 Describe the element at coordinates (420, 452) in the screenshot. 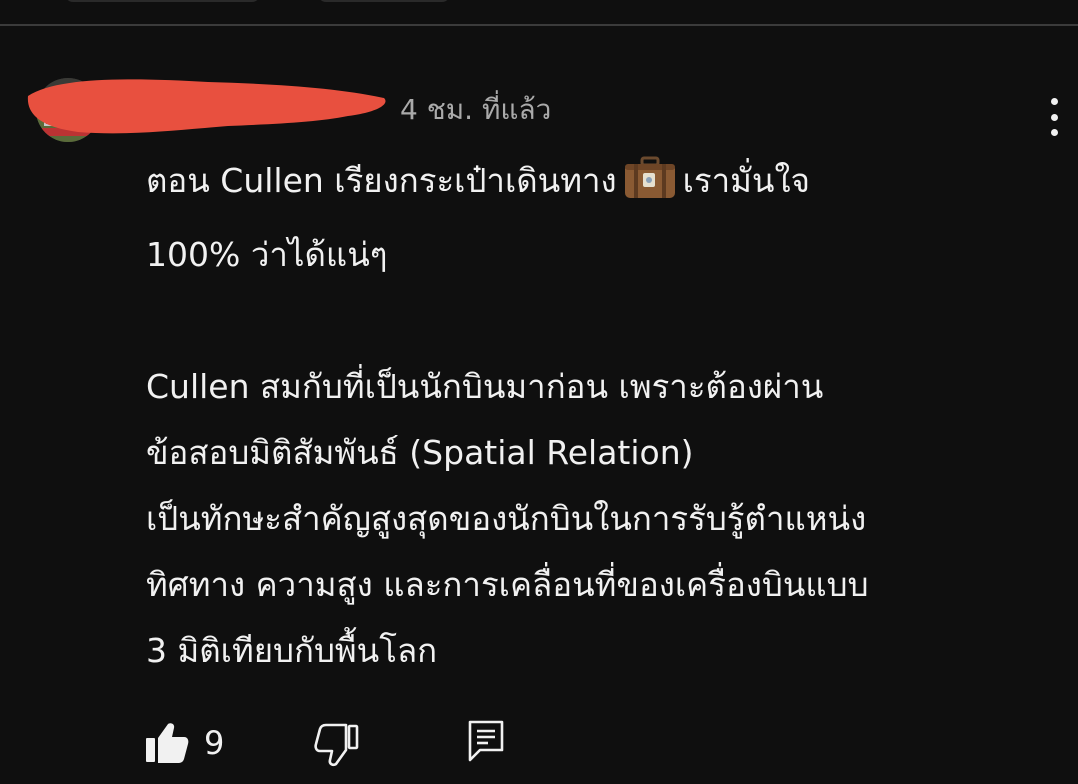

I see `comment-line: ข้อสอบมิติสัมพันธ์ (Spatial Relation)` at that location.